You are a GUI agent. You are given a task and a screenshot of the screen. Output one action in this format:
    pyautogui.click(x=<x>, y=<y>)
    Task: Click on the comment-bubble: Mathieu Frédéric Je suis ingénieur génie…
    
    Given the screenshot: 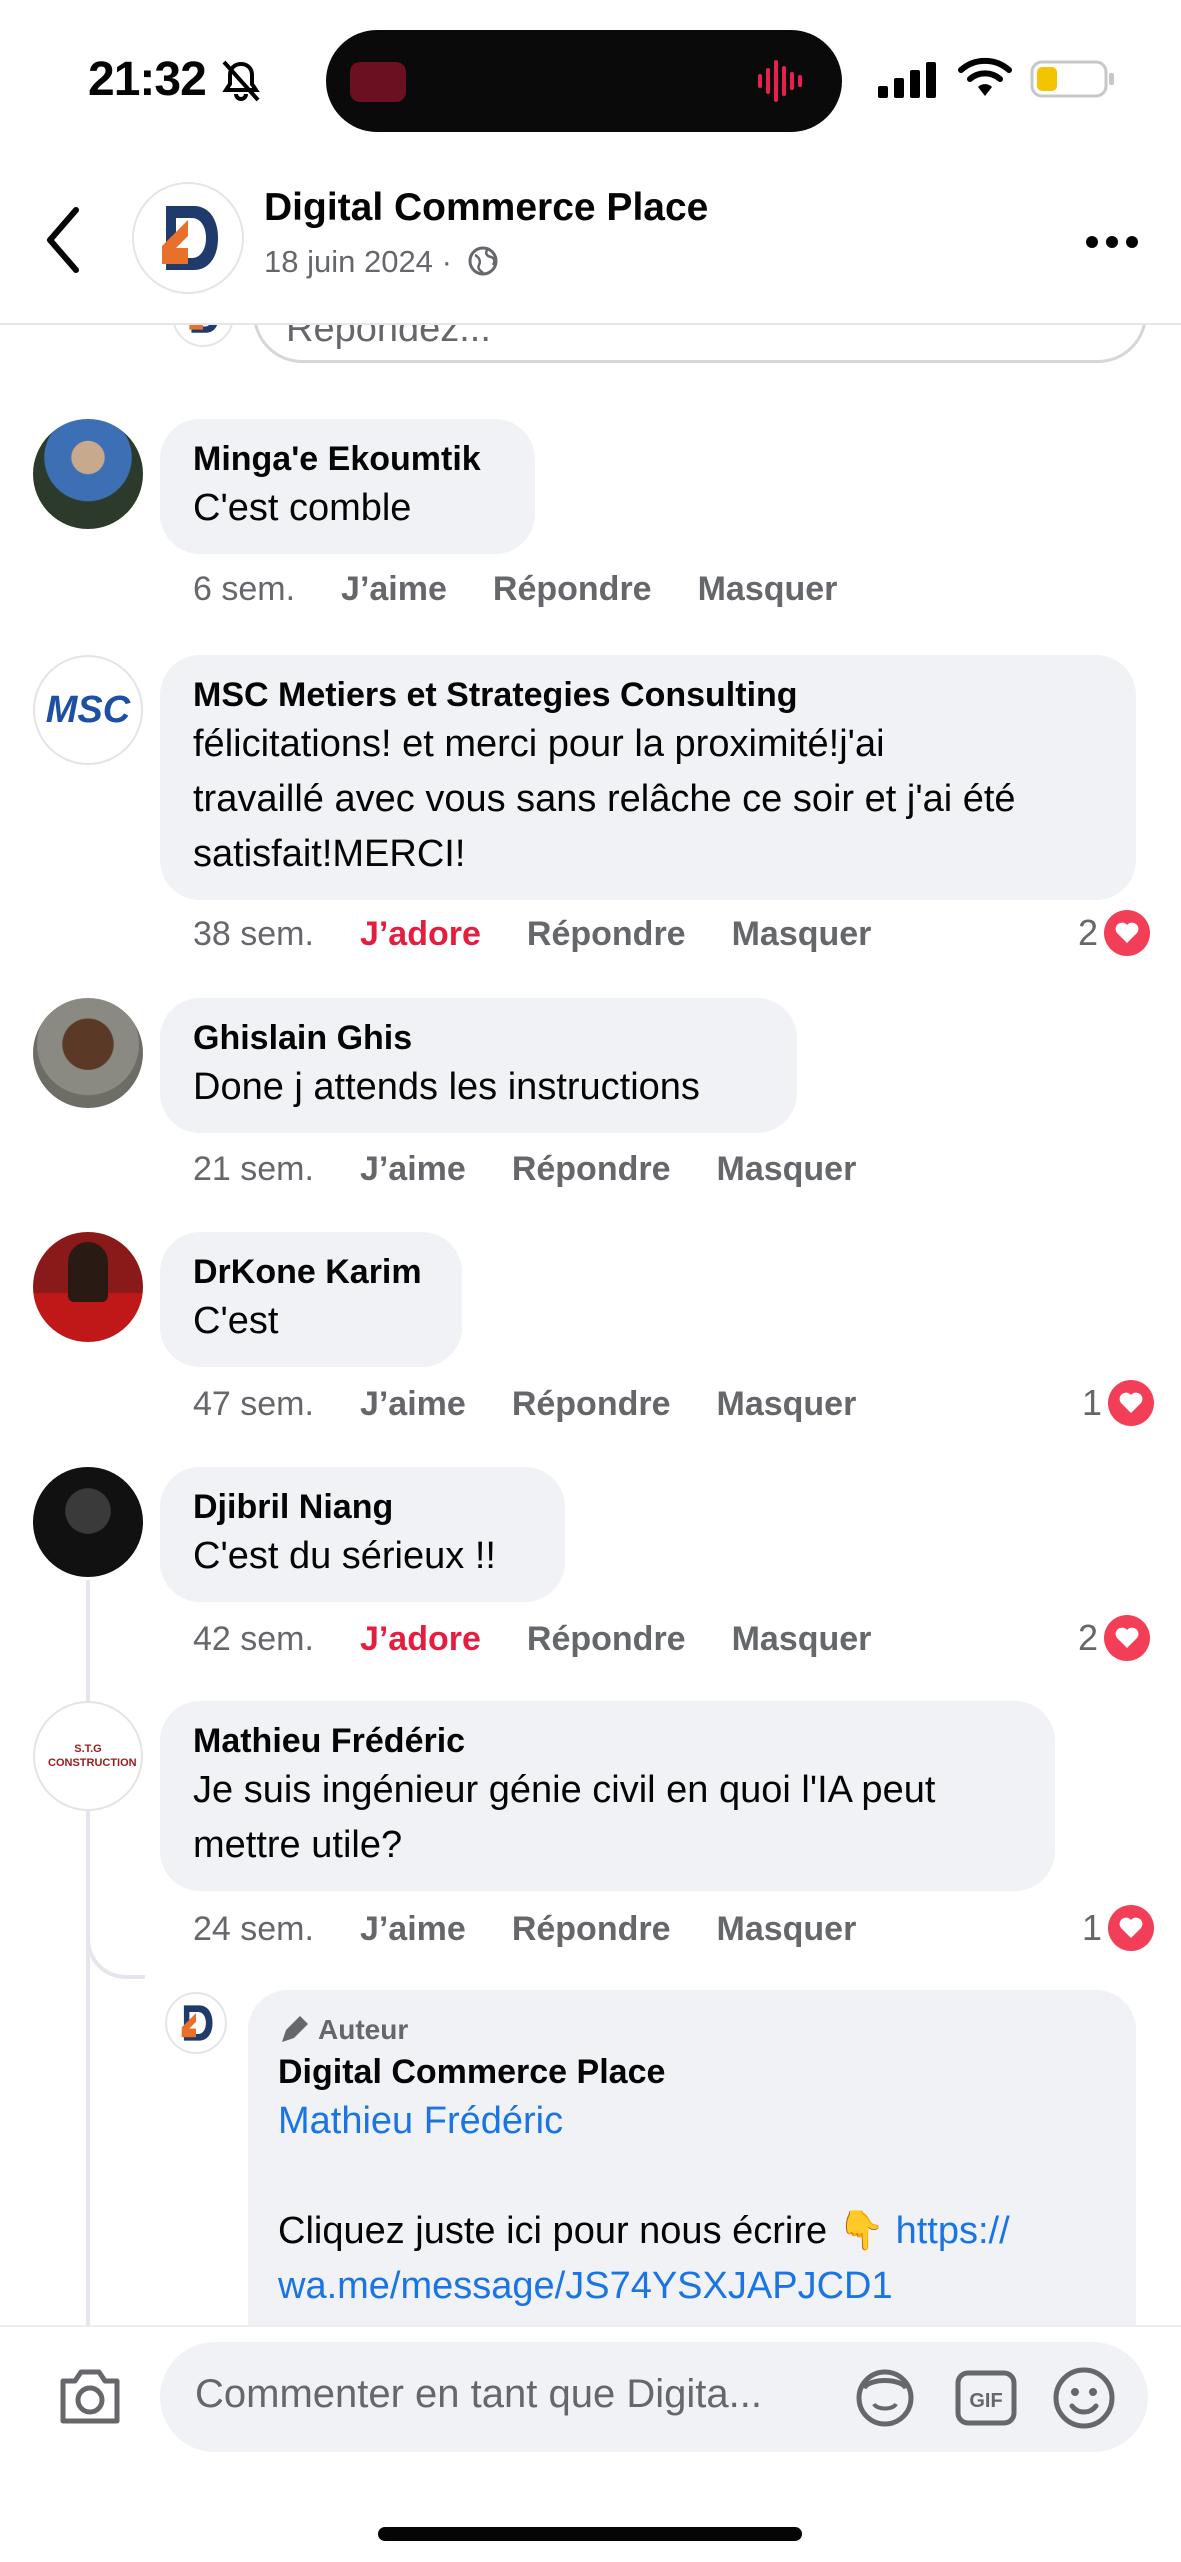 What is the action you would take?
    pyautogui.click(x=607, y=1796)
    